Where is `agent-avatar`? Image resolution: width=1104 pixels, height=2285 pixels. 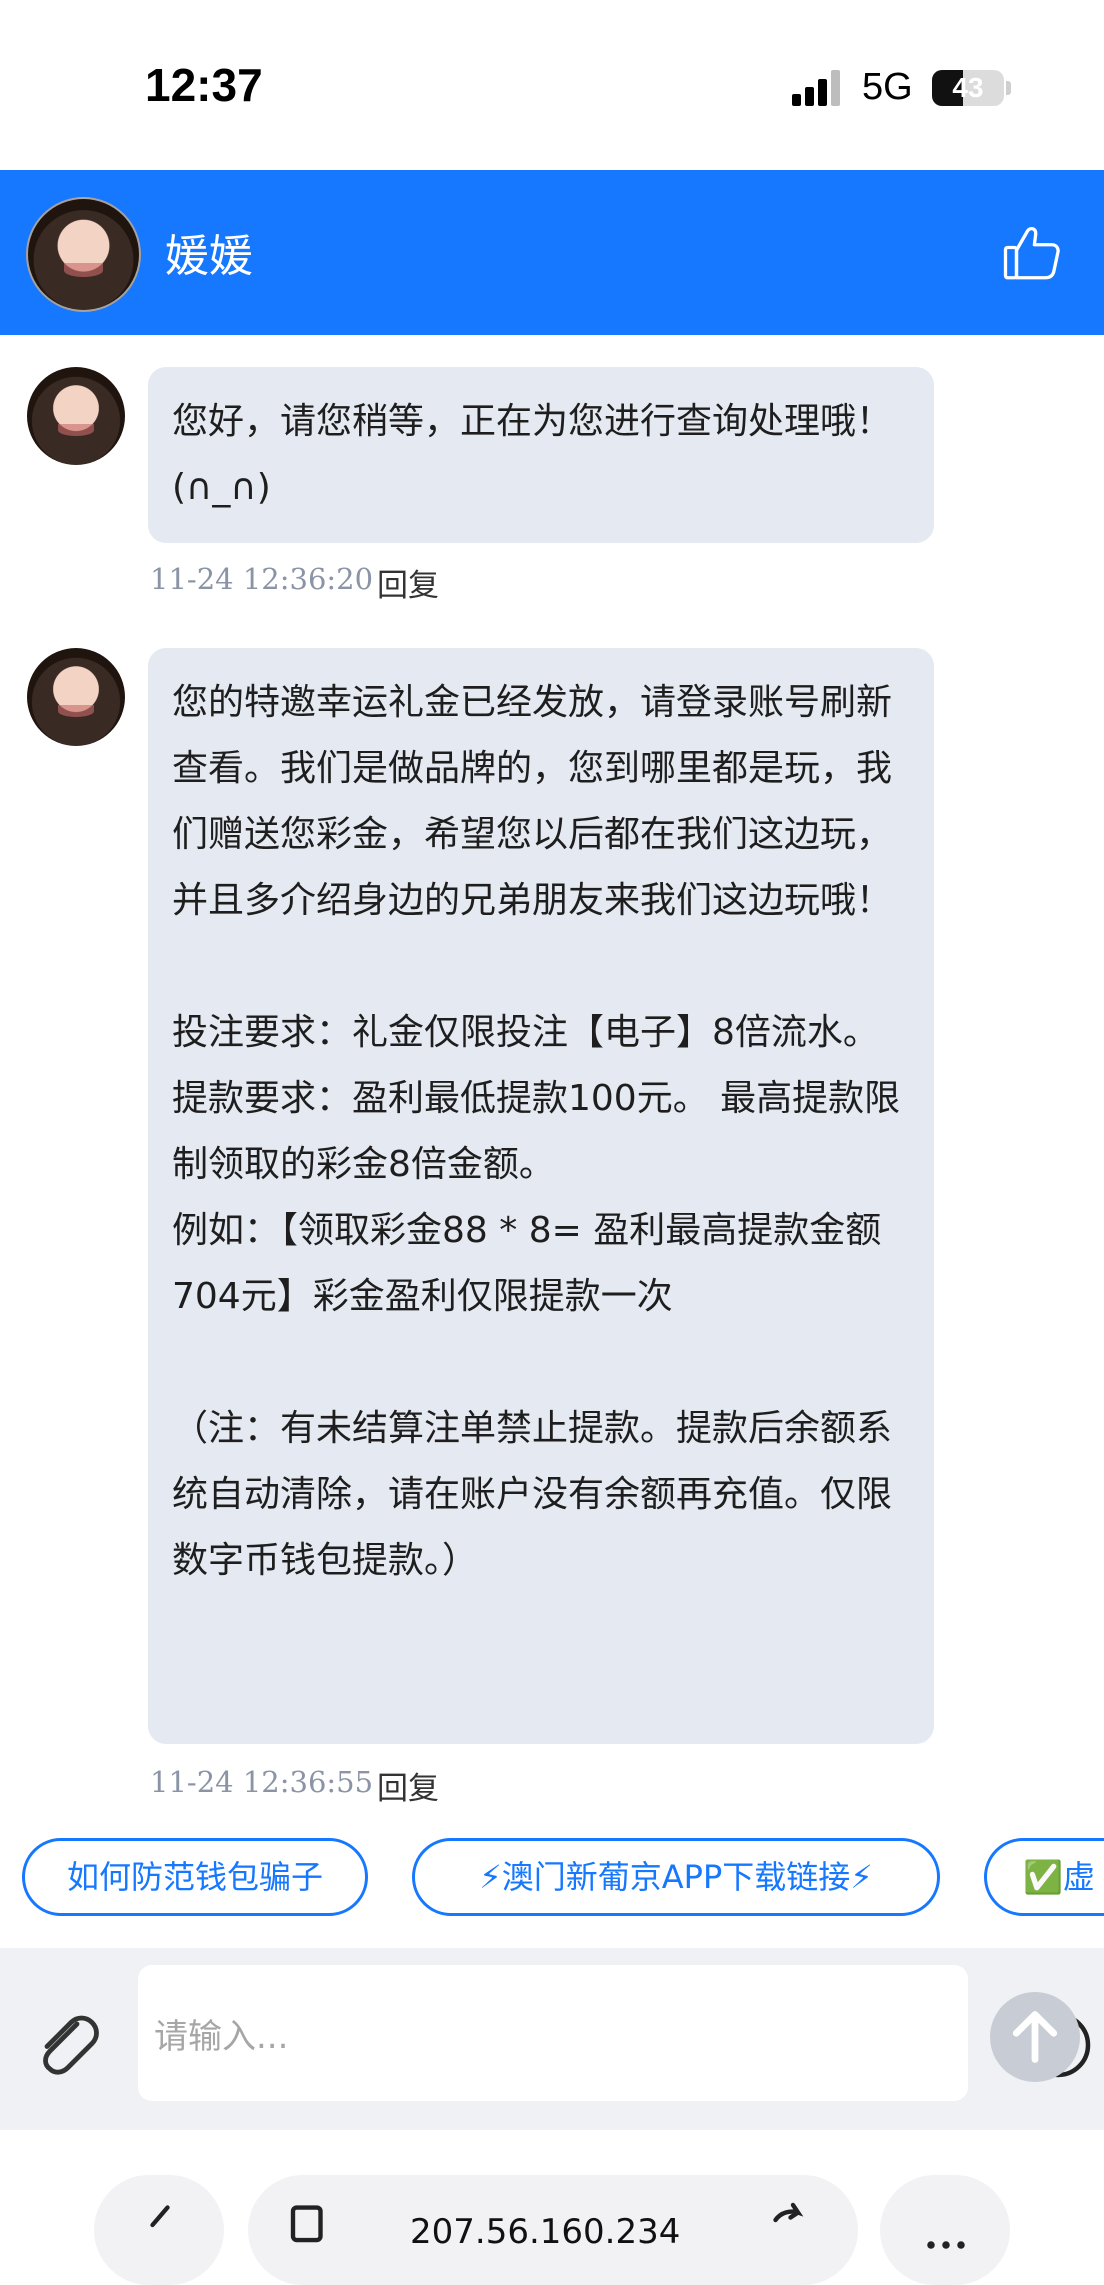
agent-avatar is located at coordinates (83, 254).